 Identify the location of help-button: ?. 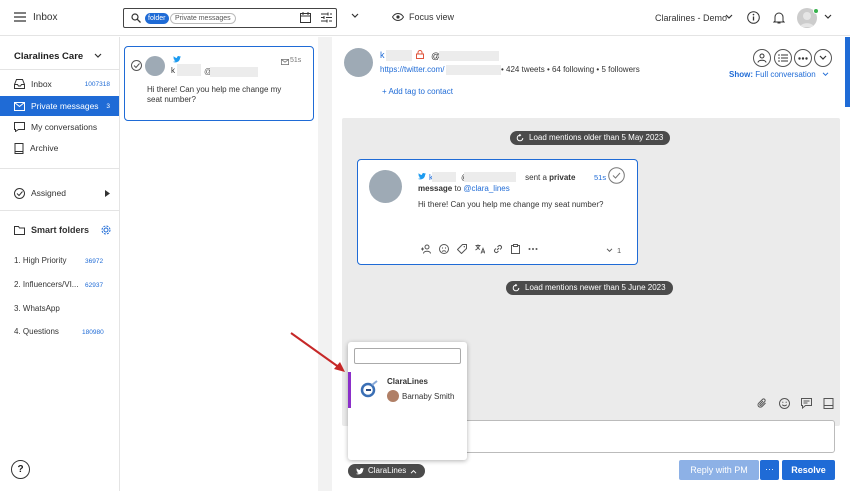
(20, 469).